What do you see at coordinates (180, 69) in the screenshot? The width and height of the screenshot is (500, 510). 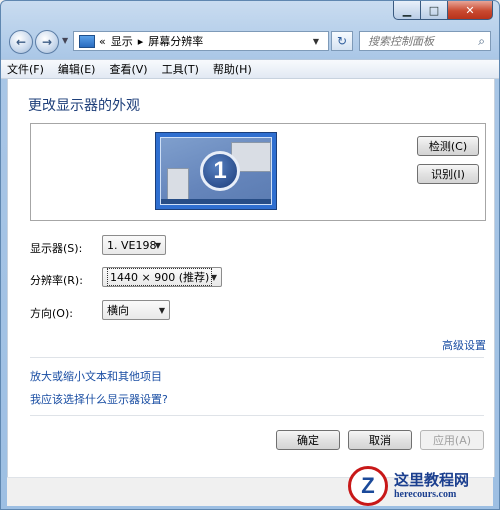 I see `menu-tools: 工具(T)` at bounding box center [180, 69].